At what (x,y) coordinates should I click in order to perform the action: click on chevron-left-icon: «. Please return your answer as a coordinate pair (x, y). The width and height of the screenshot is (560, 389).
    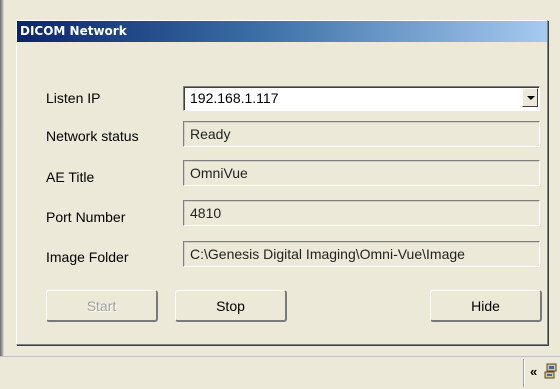
    Looking at the image, I should click on (533, 371).